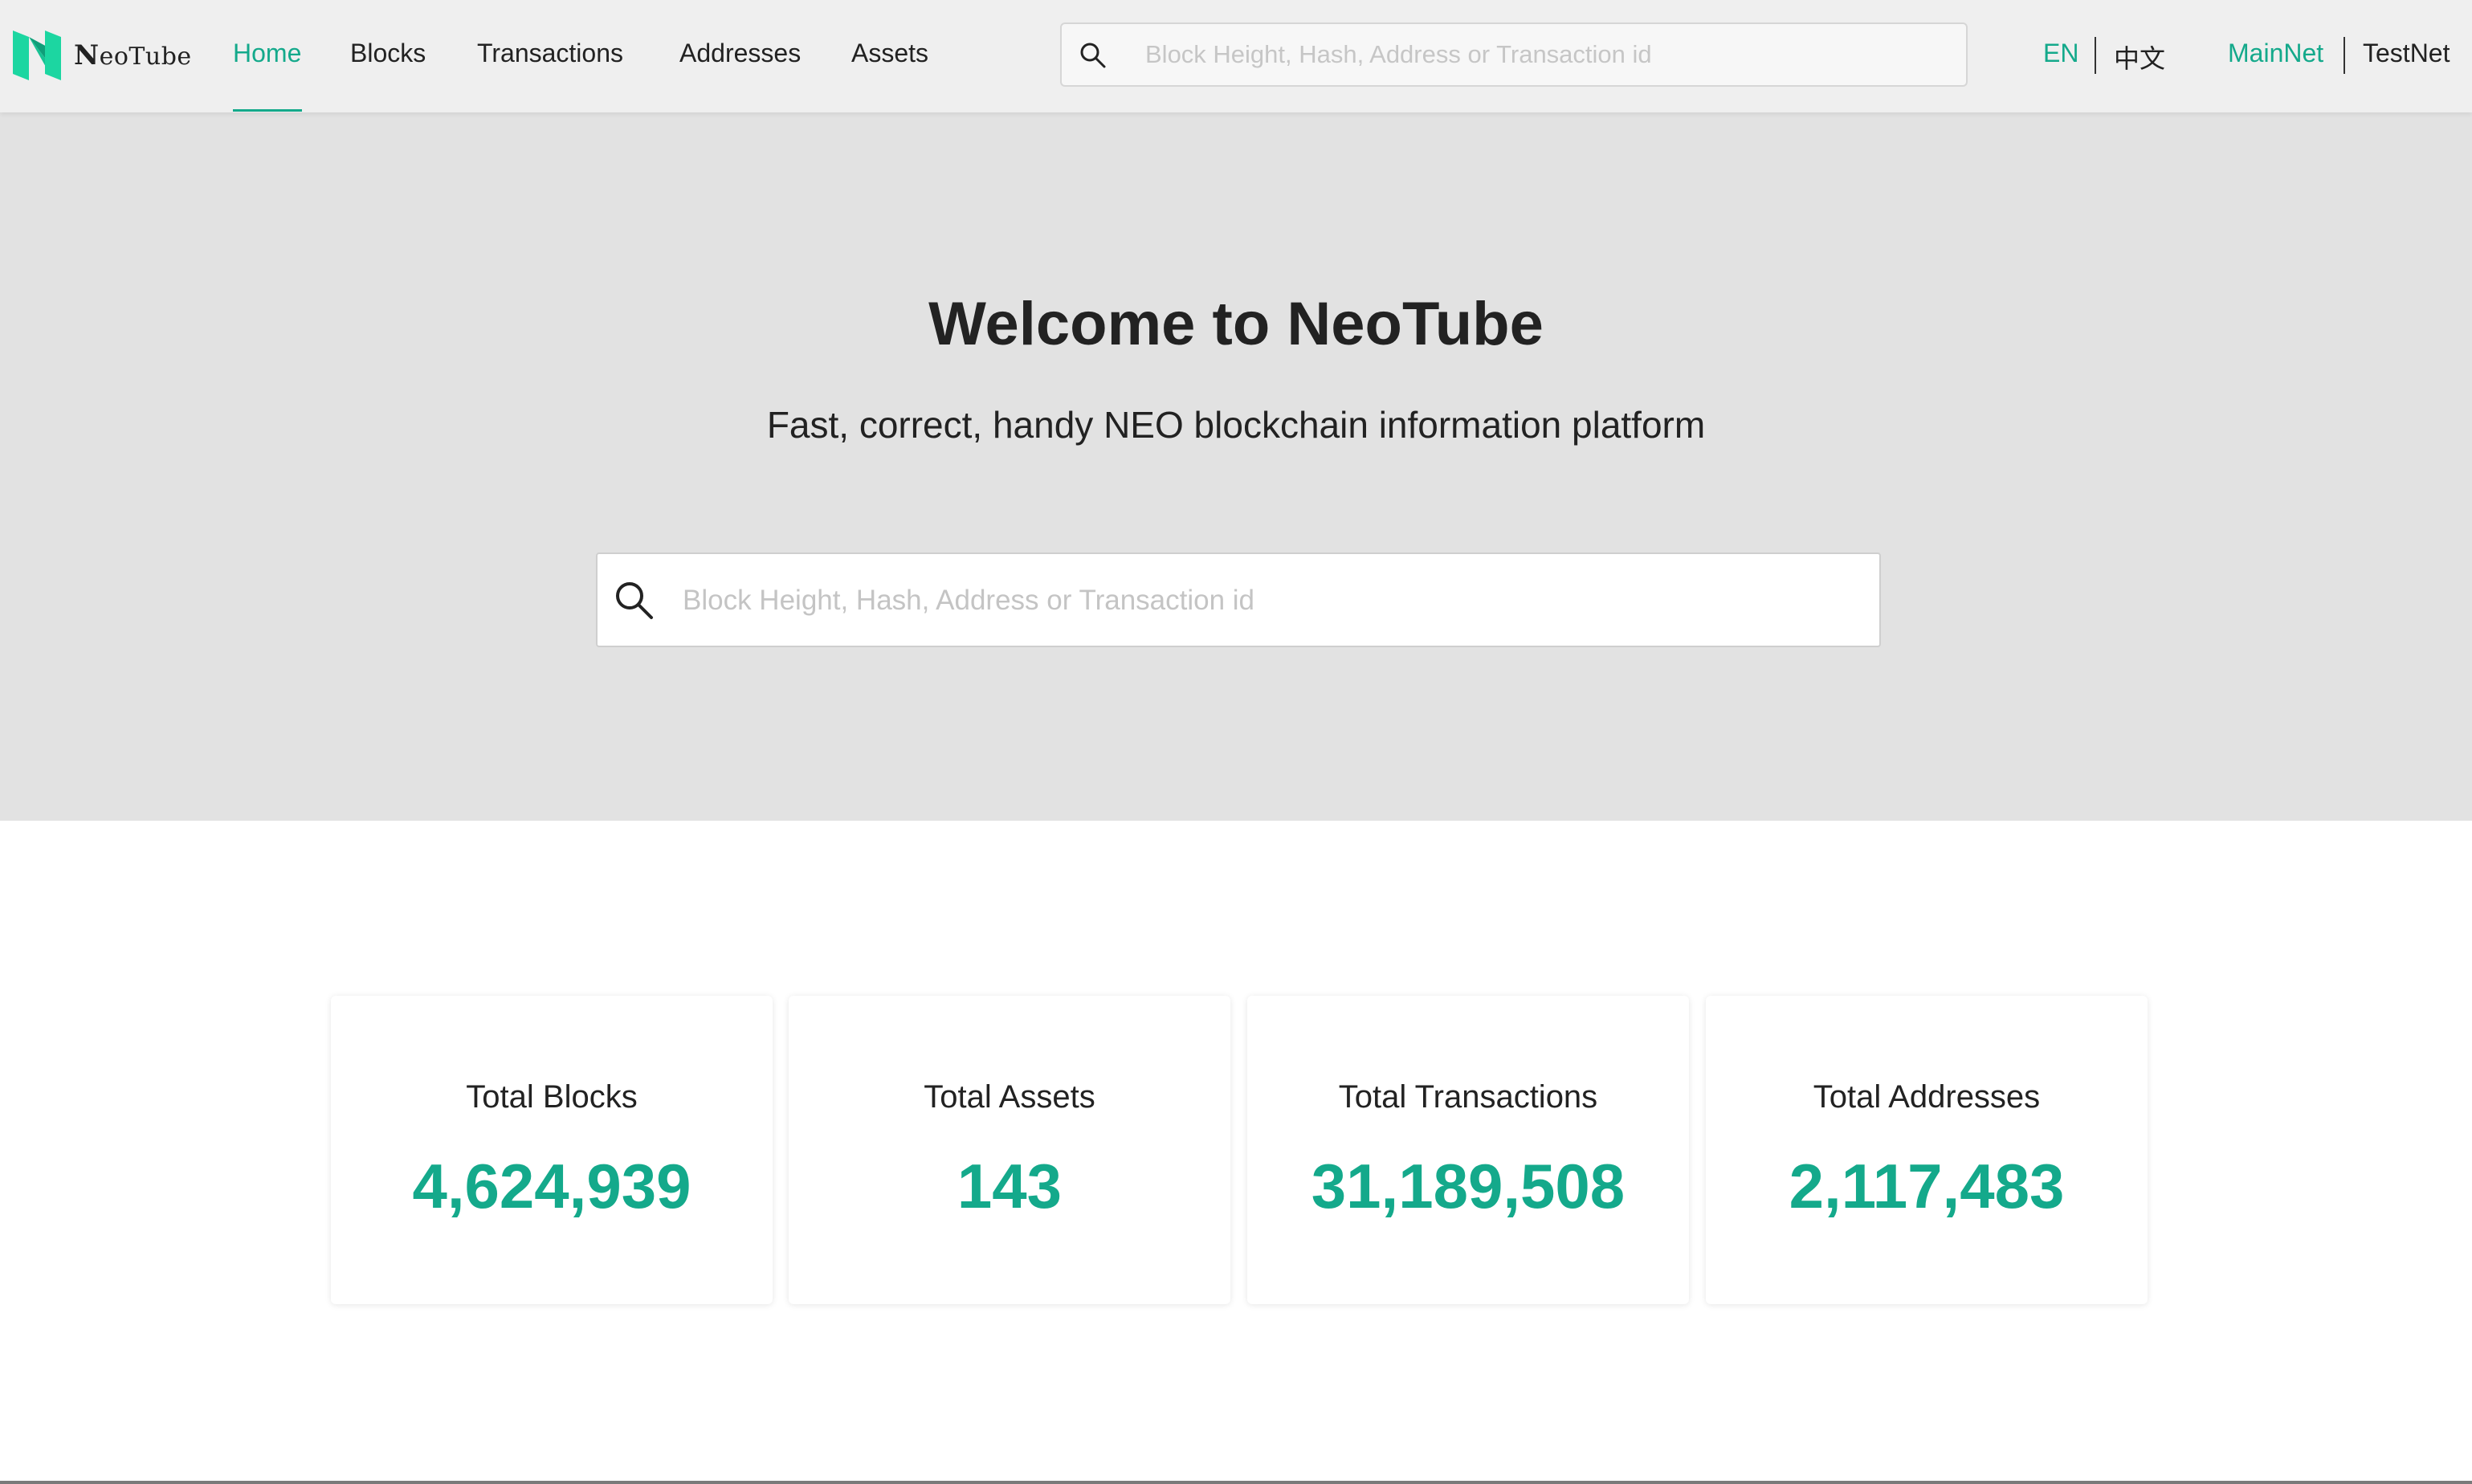 The image size is (2472, 1484). What do you see at coordinates (1009, 1097) in the screenshot?
I see `stat-label: Total Assets` at bounding box center [1009, 1097].